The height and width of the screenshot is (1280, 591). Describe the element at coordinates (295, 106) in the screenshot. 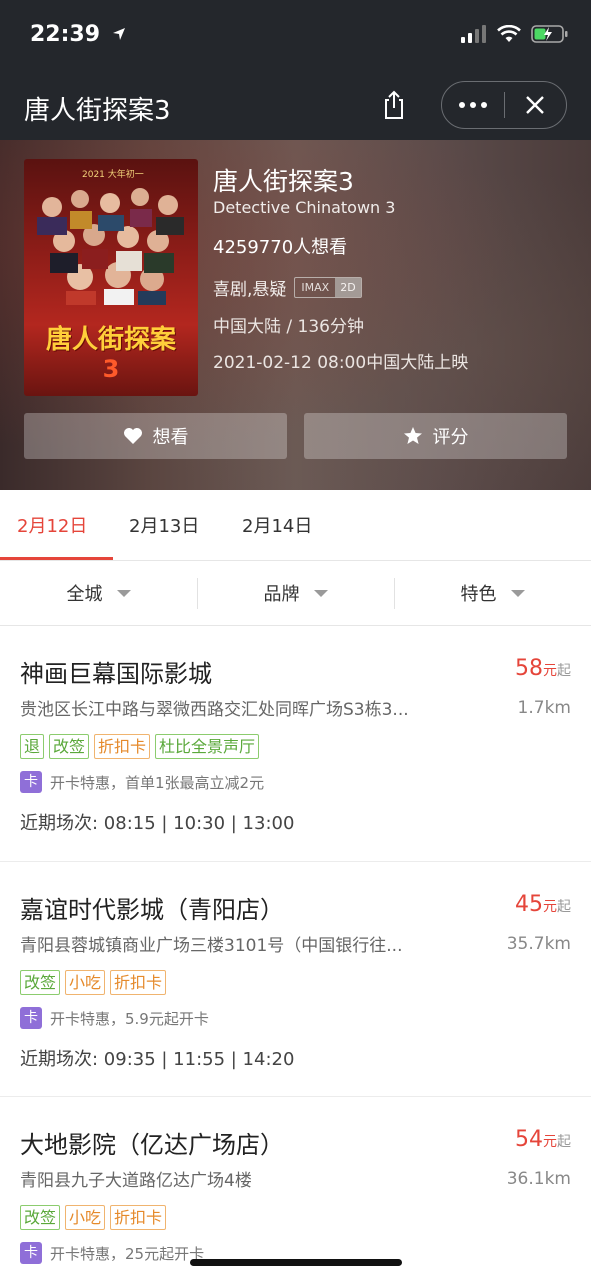

I see `navigation-bar: 唐人街探案3` at that location.